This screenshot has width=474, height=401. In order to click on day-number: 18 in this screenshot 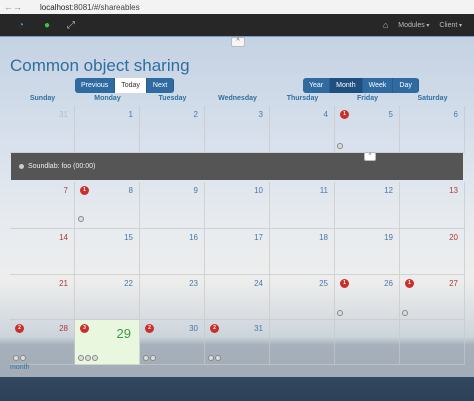, I will do `click(323, 237)`.